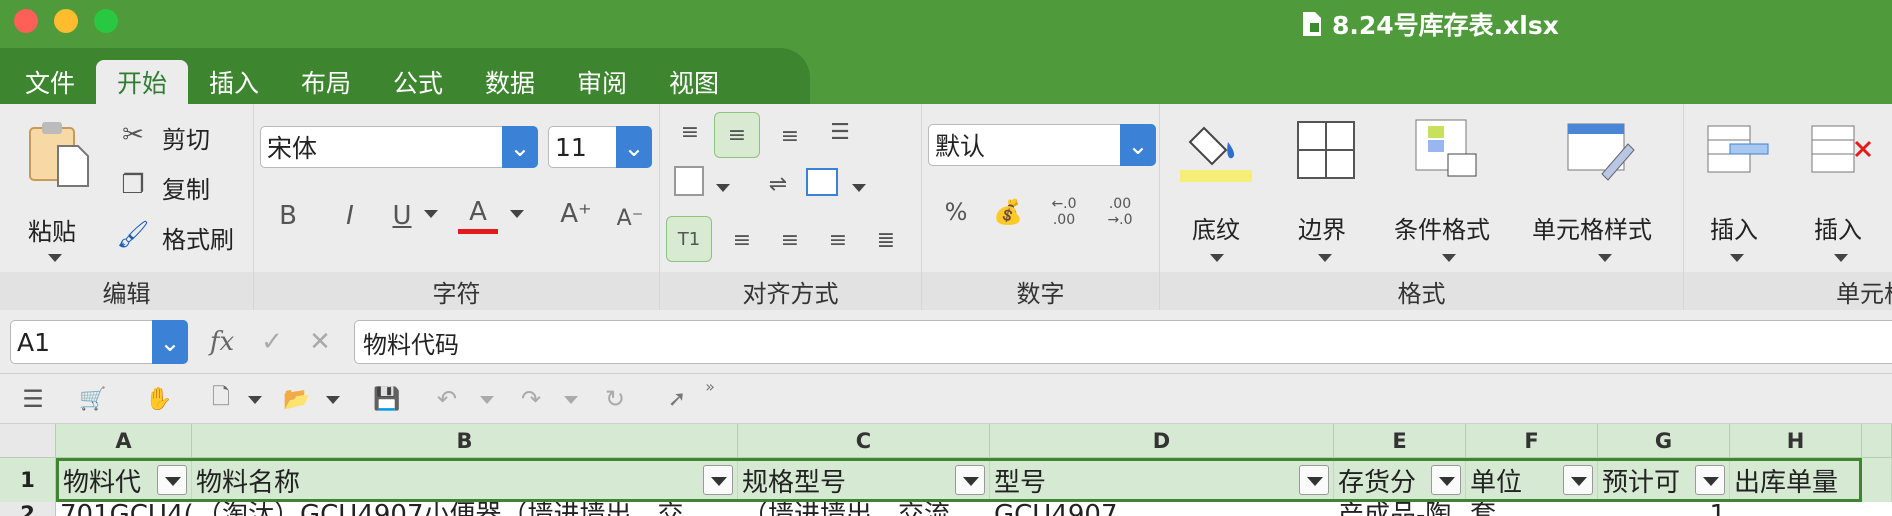  What do you see at coordinates (159, 399) in the screenshot?
I see `hand-icon: ✋` at bounding box center [159, 399].